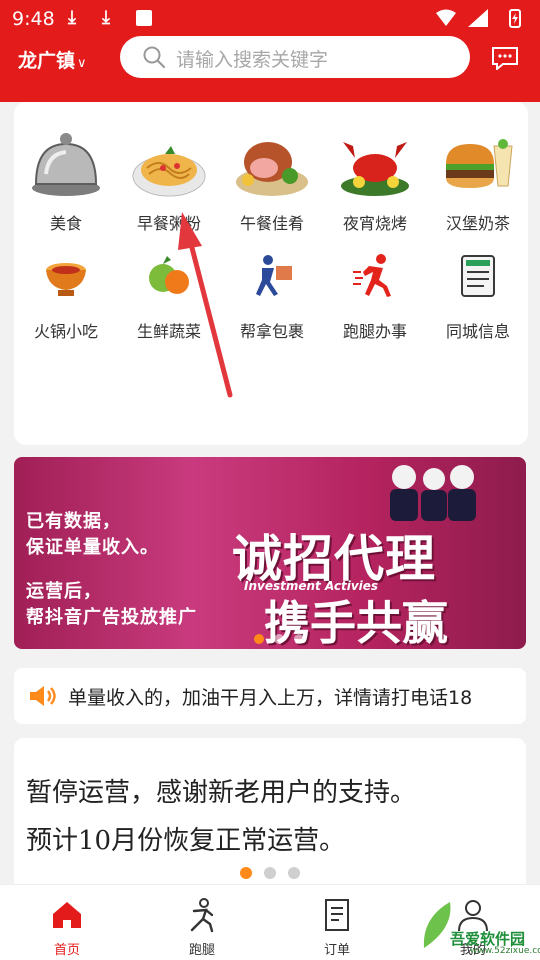 The width and height of the screenshot is (540, 960). I want to click on businessmen-figures-icon, so click(433, 493).